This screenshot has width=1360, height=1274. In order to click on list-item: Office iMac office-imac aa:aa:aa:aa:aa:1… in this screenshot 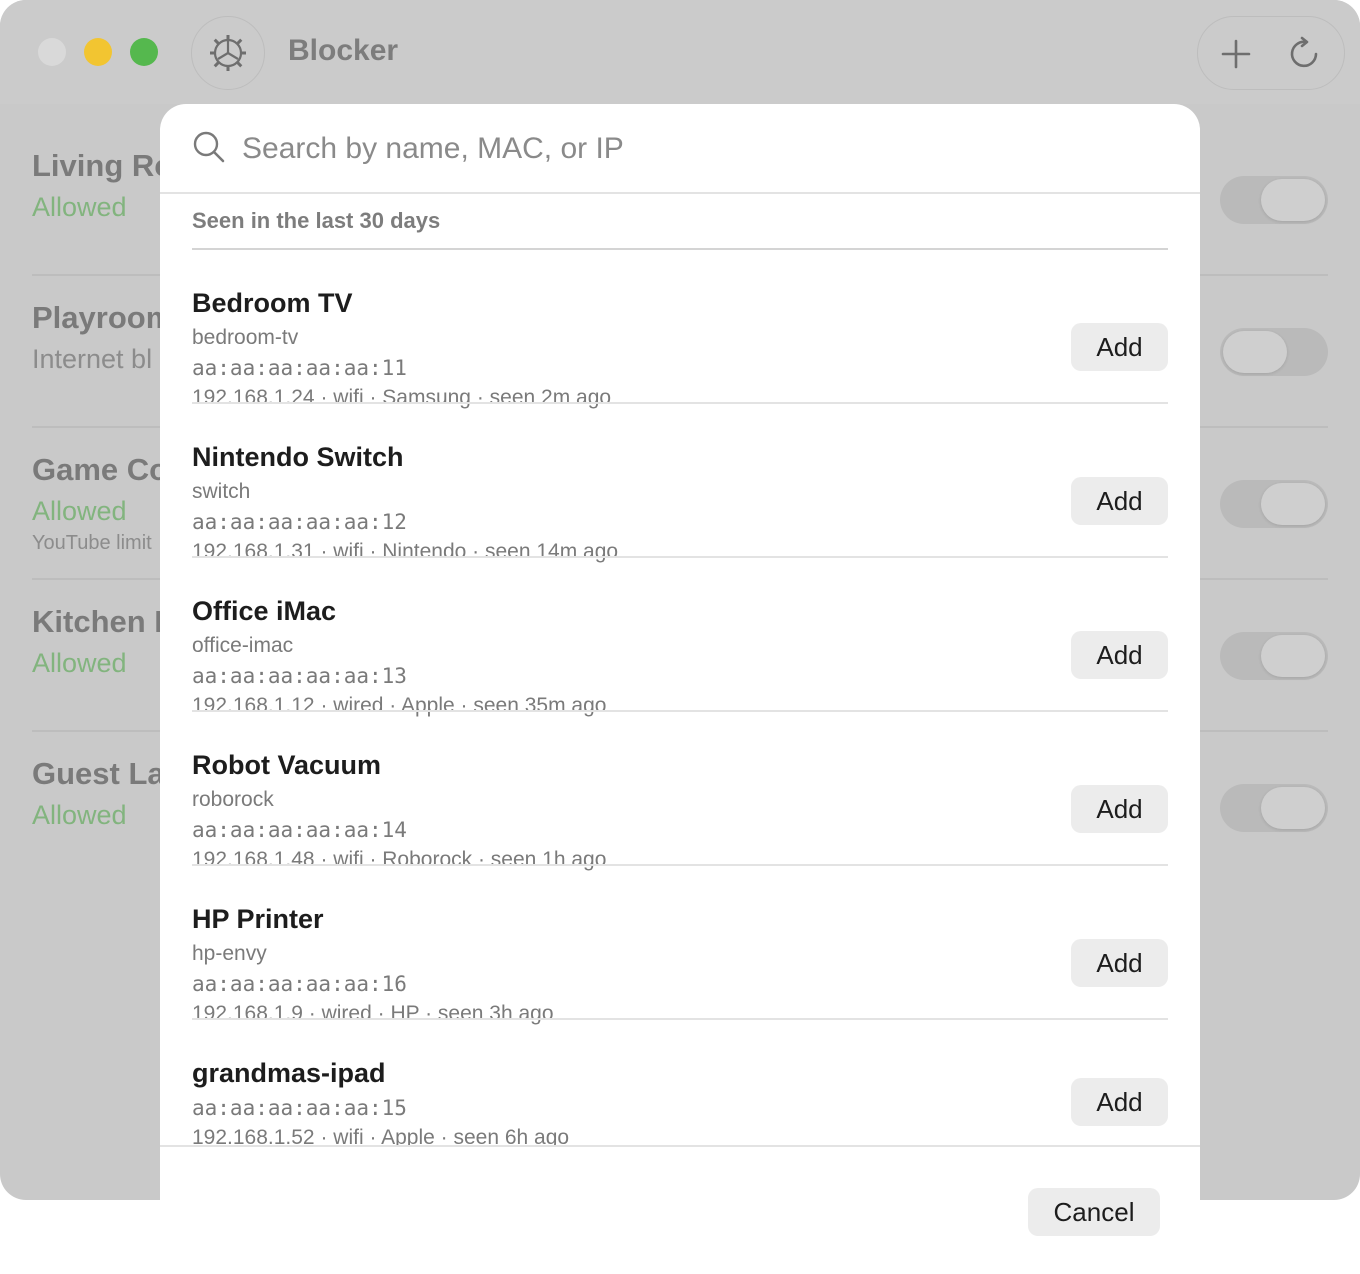, I will do `click(680, 637)`.